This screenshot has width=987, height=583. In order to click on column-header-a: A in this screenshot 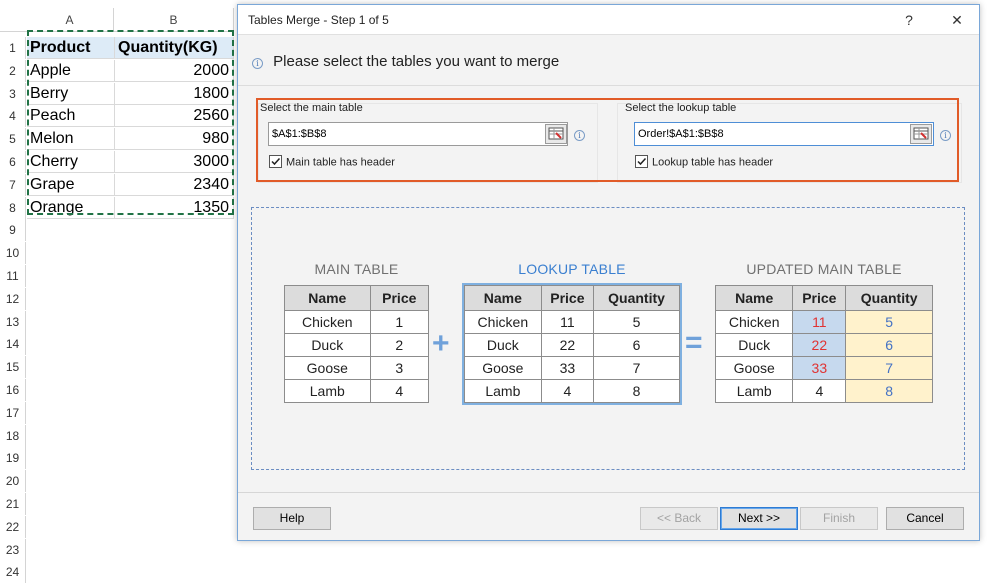, I will do `click(70, 20)`.